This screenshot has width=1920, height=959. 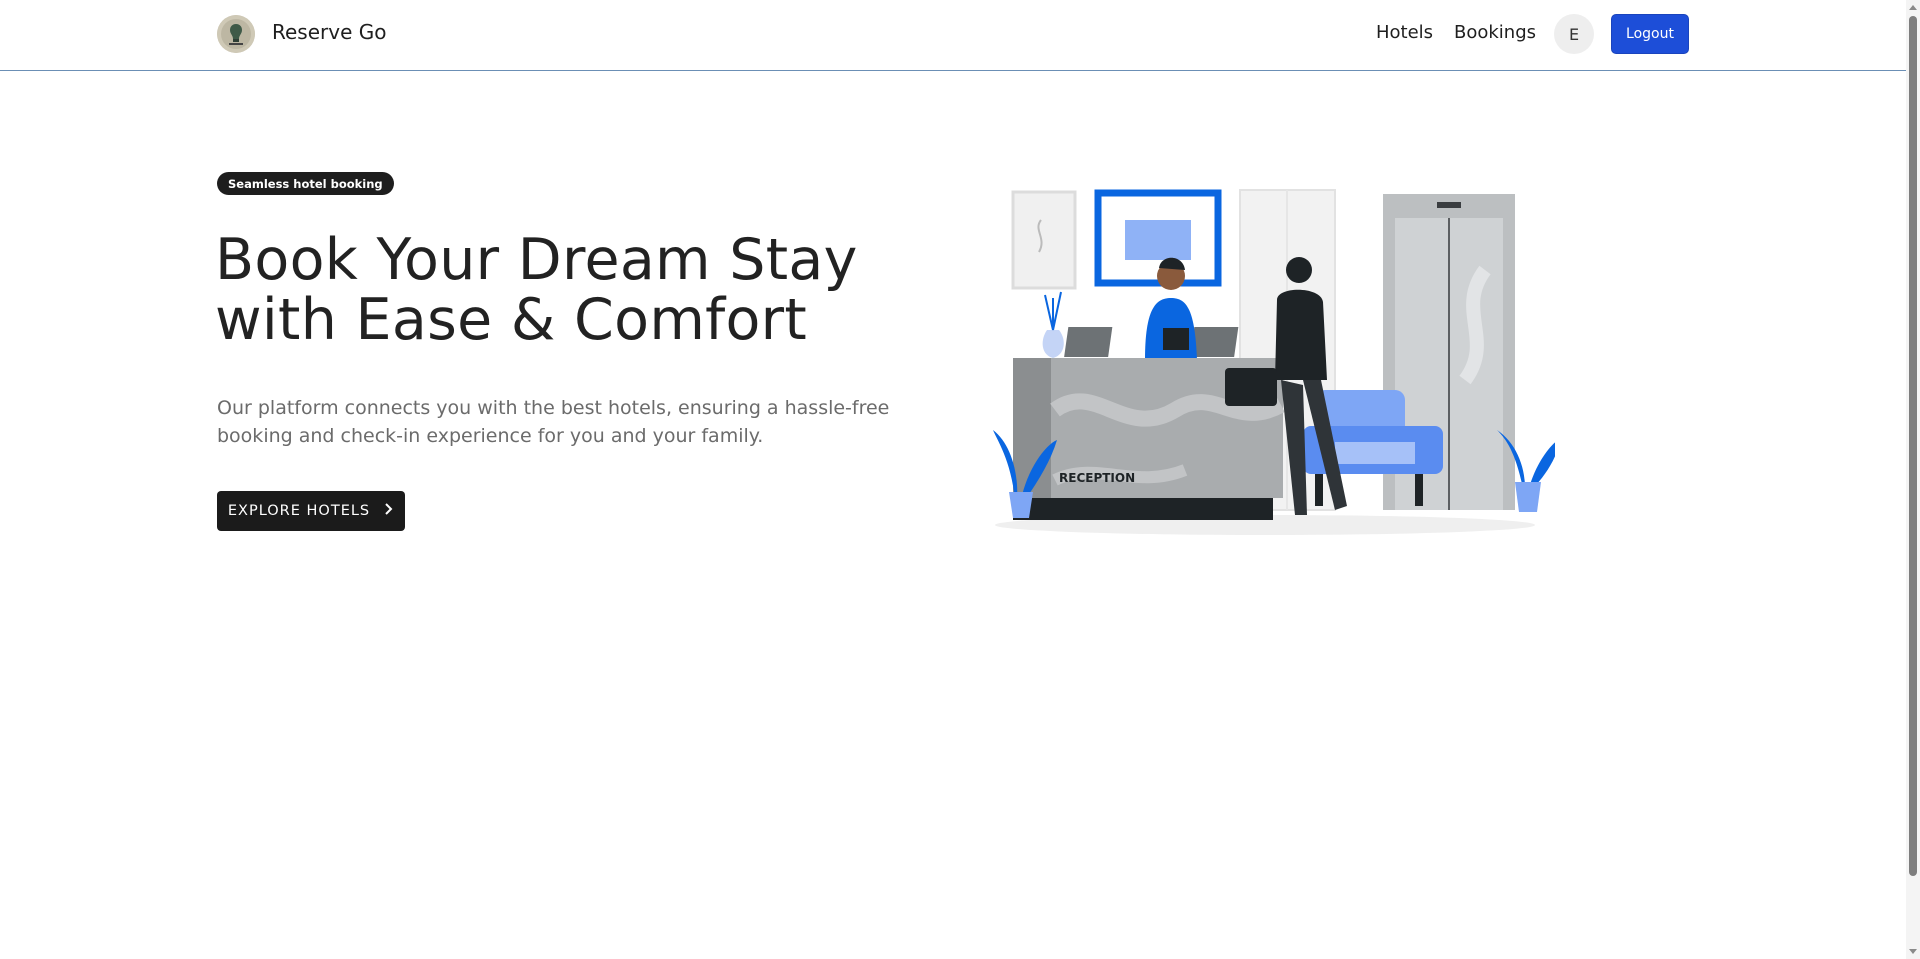 What do you see at coordinates (1495, 32) in the screenshot?
I see `nav-link-bookings: Bookings` at bounding box center [1495, 32].